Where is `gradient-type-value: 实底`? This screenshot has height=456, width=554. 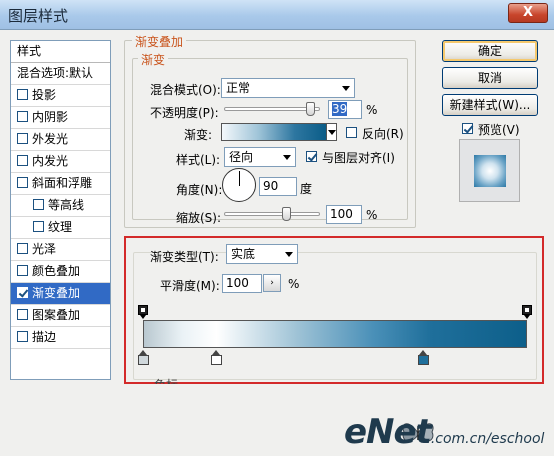 gradient-type-value: 实底 is located at coordinates (243, 254).